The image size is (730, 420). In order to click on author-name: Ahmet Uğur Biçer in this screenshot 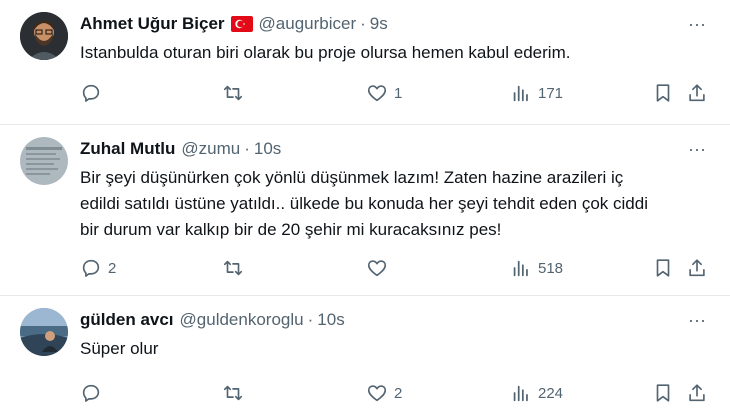, I will do `click(152, 24)`.